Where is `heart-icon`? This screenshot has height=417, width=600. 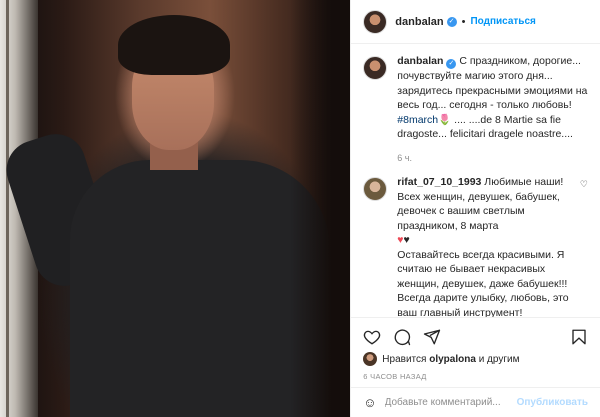
heart-icon is located at coordinates (372, 337).